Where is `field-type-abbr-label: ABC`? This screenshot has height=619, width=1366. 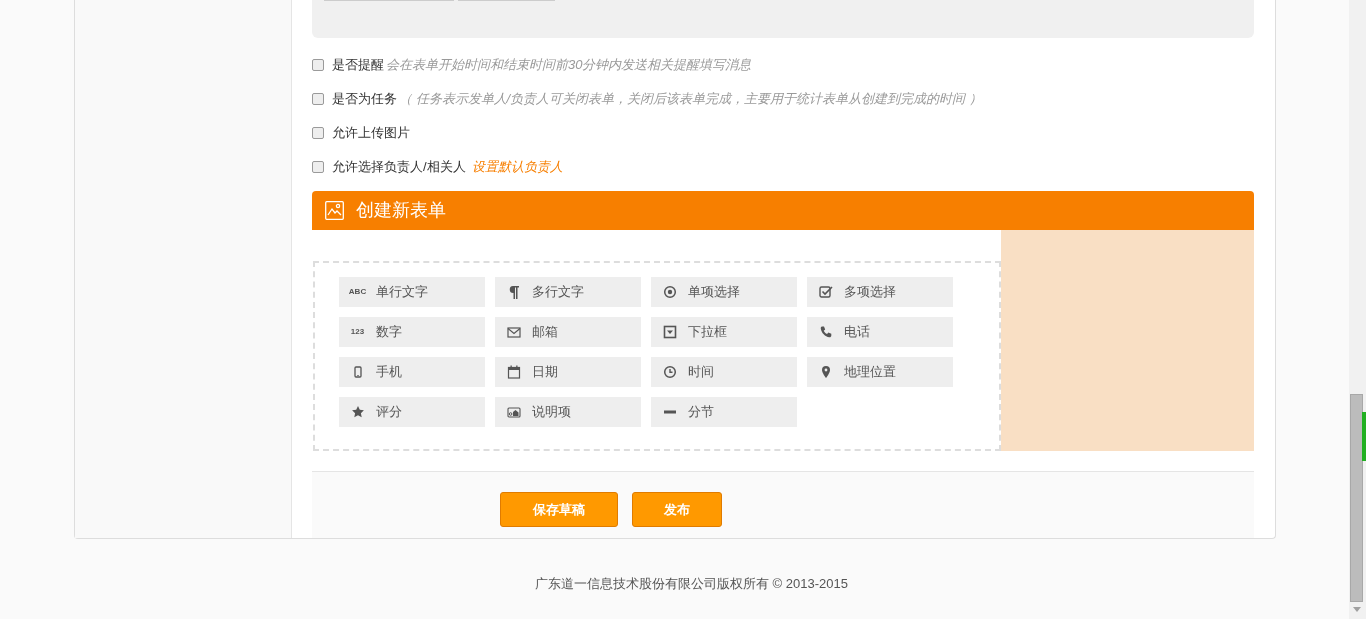 field-type-abbr-label: ABC is located at coordinates (357, 292).